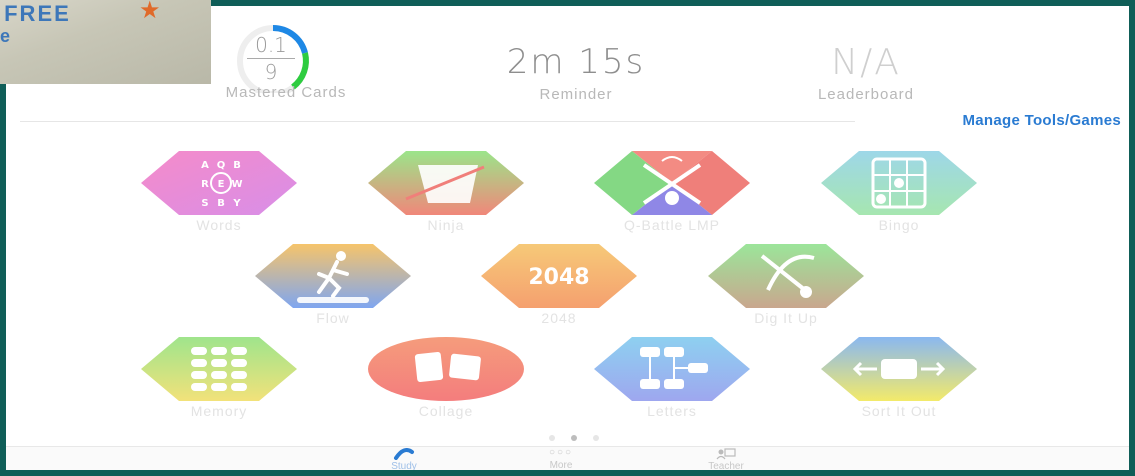 The height and width of the screenshot is (476, 1135). I want to click on bingo-grid-icon, so click(899, 183).